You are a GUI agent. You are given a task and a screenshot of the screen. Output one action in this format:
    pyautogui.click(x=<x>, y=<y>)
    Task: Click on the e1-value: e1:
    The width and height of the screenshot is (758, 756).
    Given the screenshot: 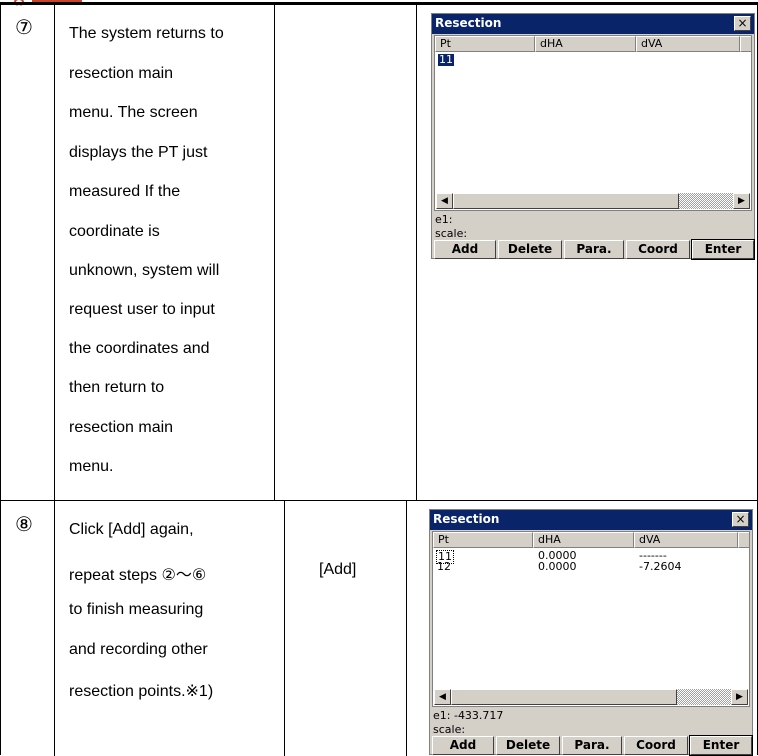 What is the action you would take?
    pyautogui.click(x=444, y=219)
    